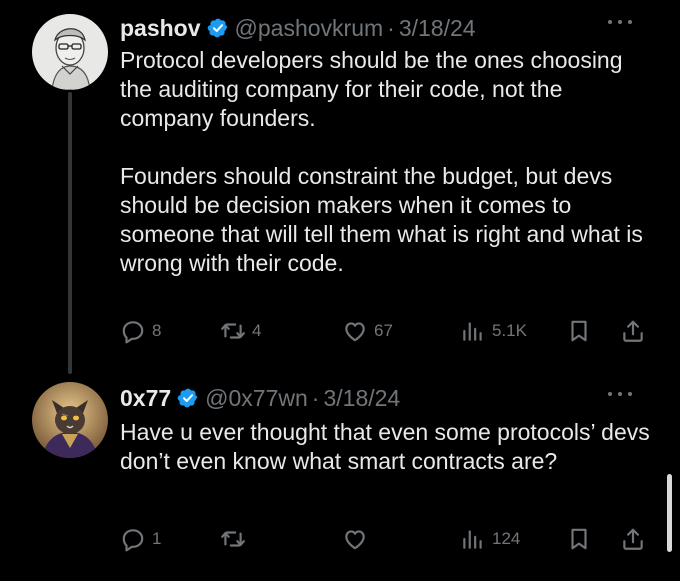 This screenshot has height=581, width=680. I want to click on tweet-actions: 1 124, so click(385, 539).